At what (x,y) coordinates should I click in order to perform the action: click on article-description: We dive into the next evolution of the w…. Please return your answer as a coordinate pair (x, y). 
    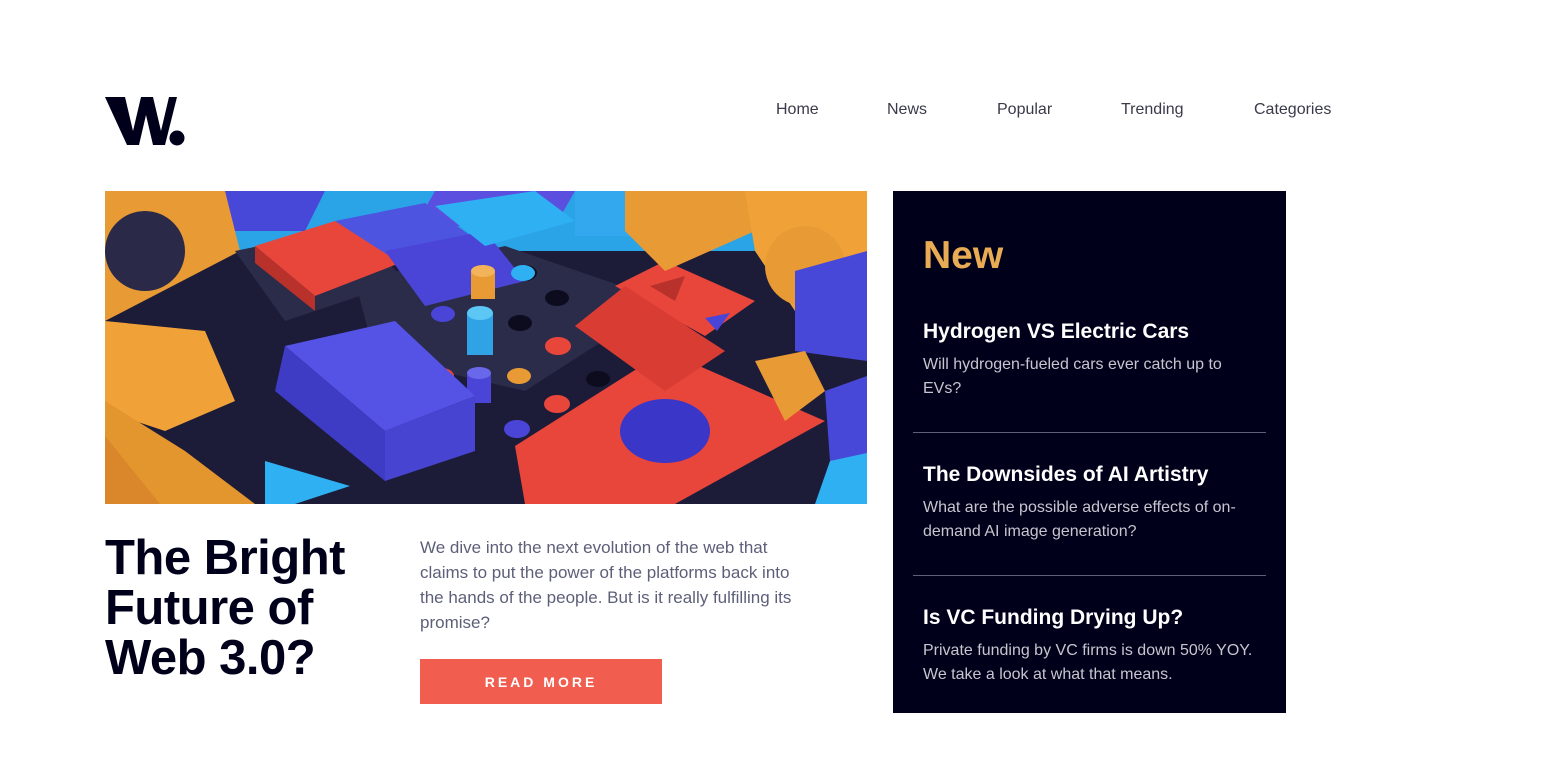
    Looking at the image, I should click on (606, 585).